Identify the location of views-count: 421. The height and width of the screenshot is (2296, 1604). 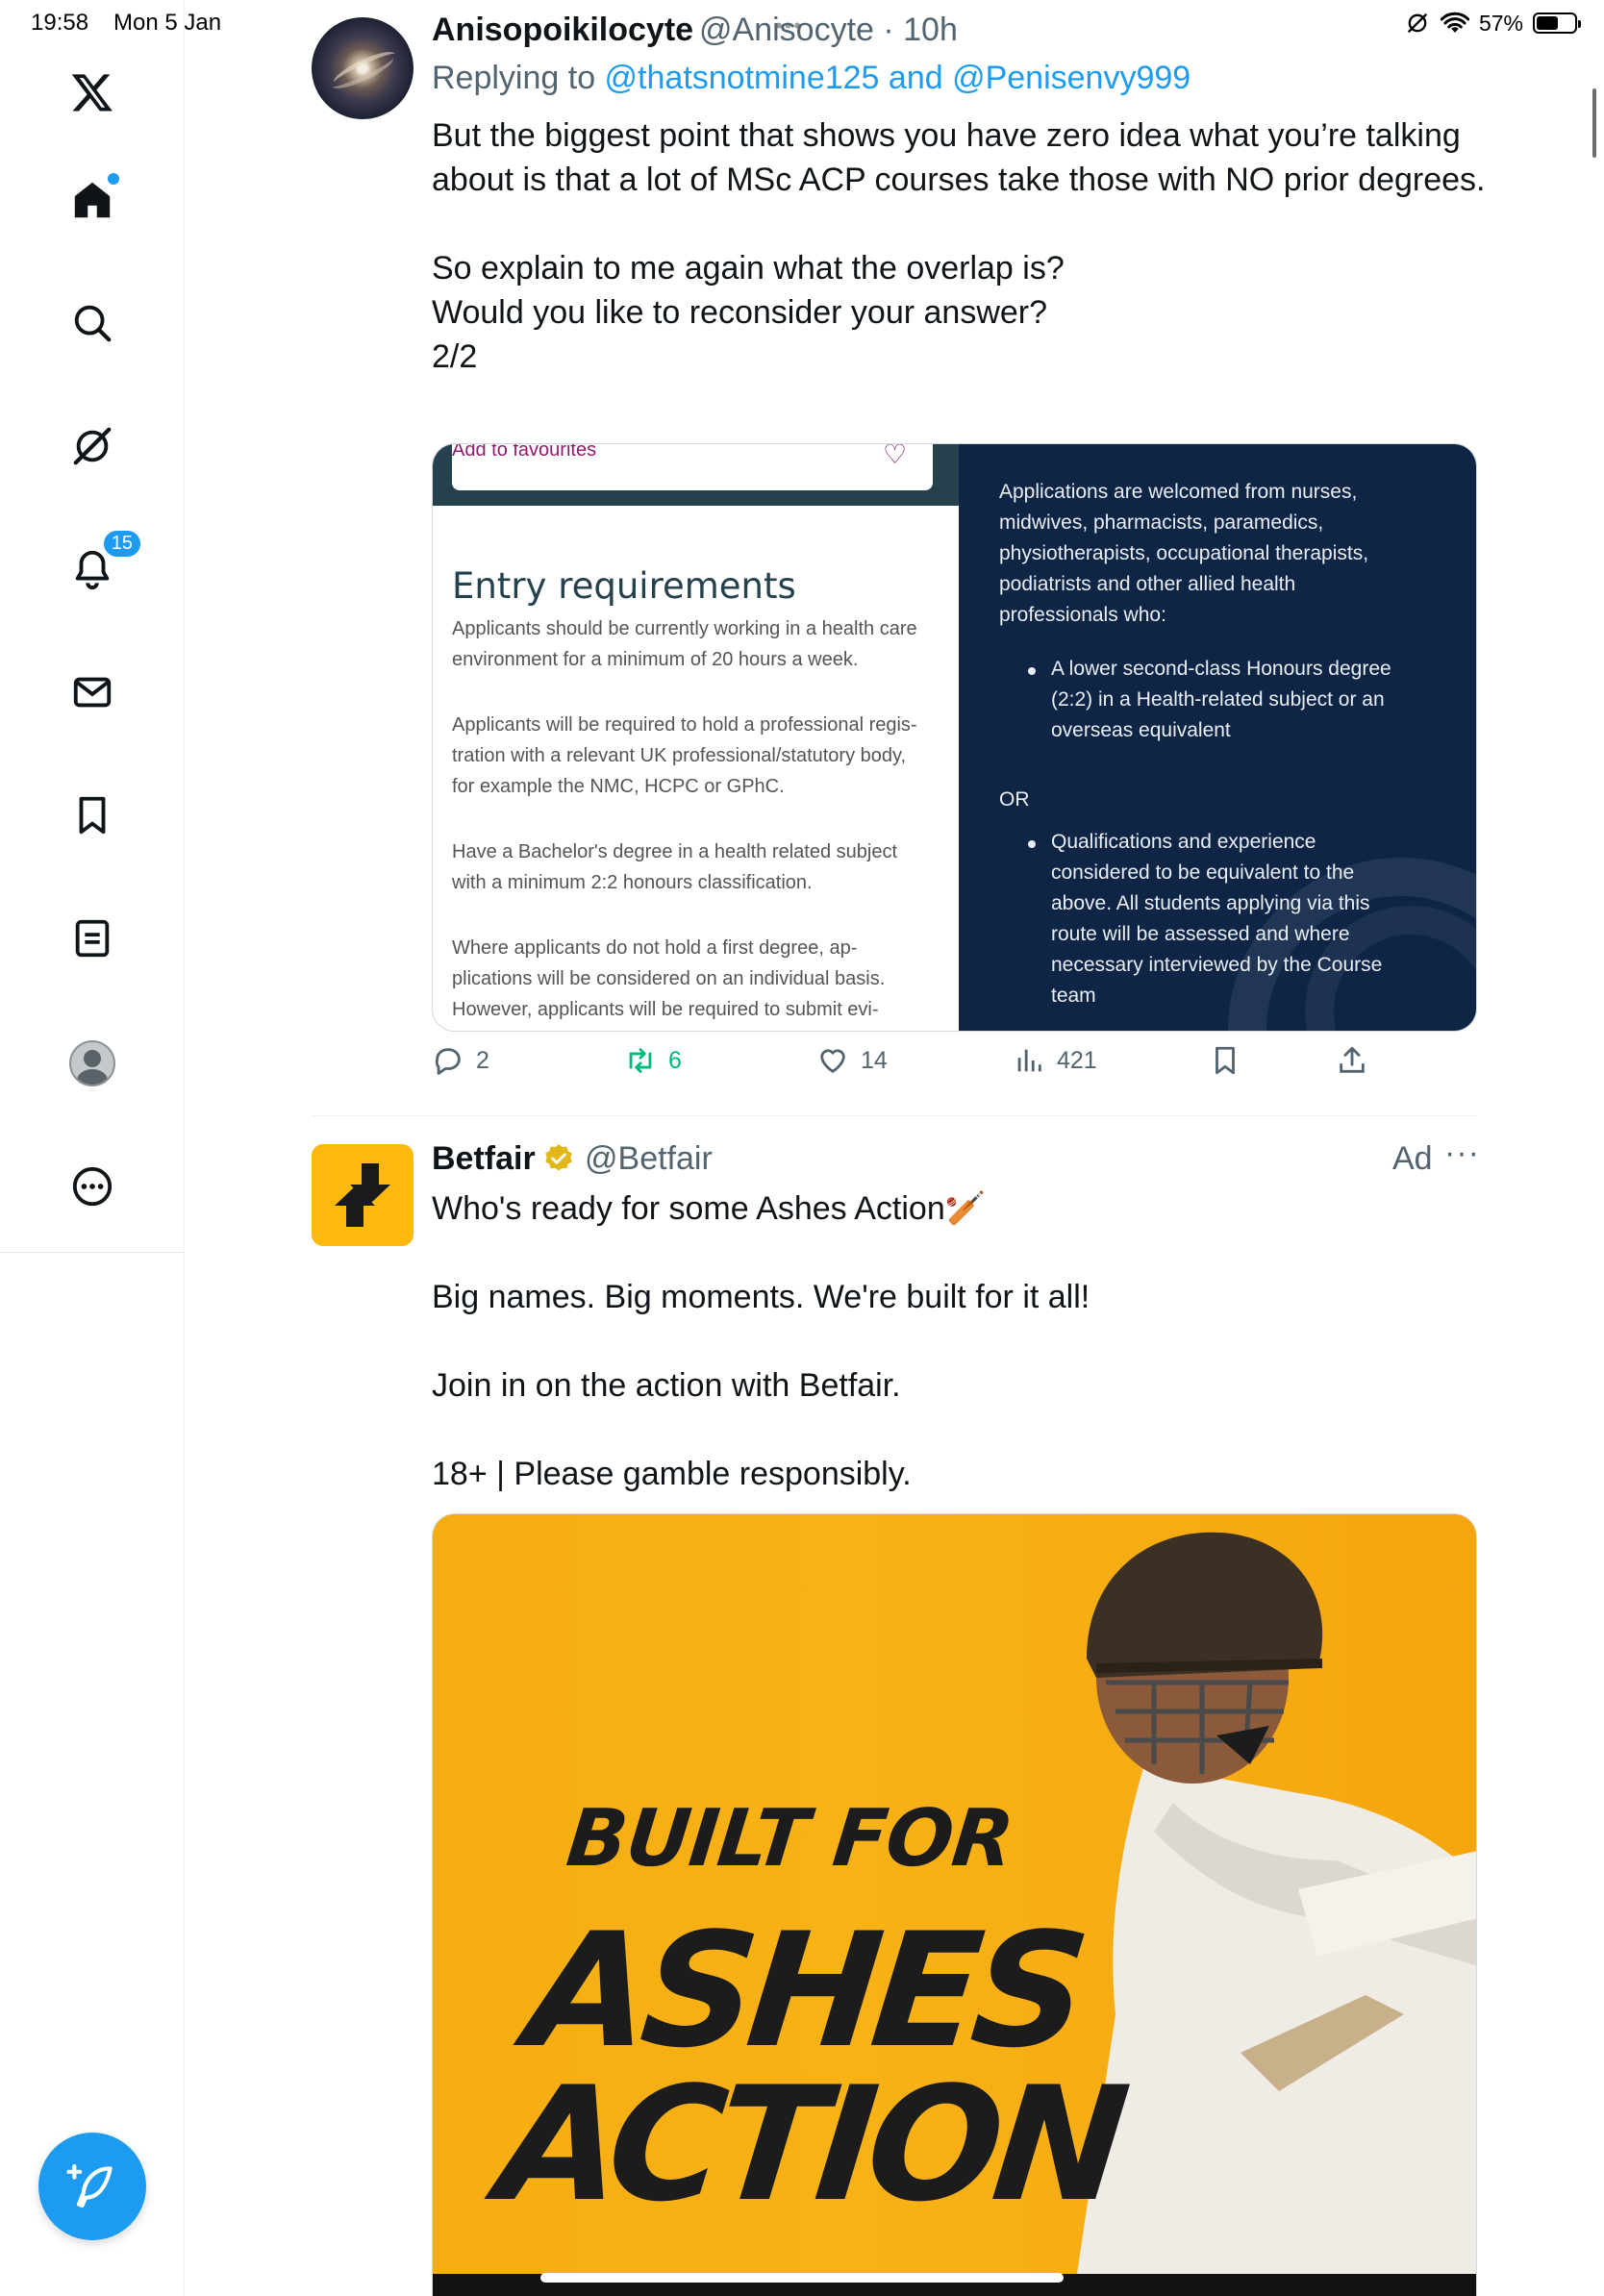
(1077, 1060).